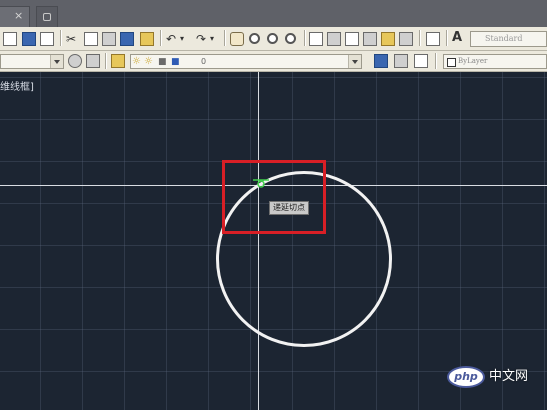 The image size is (547, 410). What do you see at coordinates (509, 376) in the screenshot?
I see `watermark-text: 中文网` at bounding box center [509, 376].